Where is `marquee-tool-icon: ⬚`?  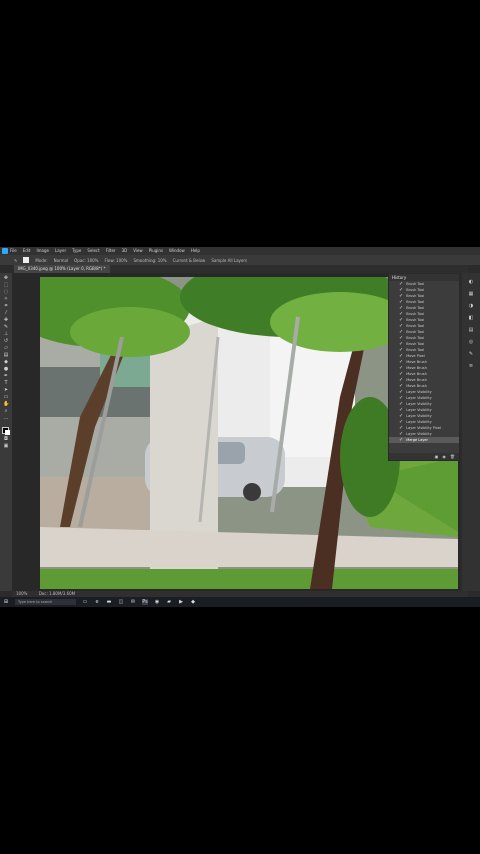
marquee-tool-icon: ⬚ is located at coordinates (6, 285).